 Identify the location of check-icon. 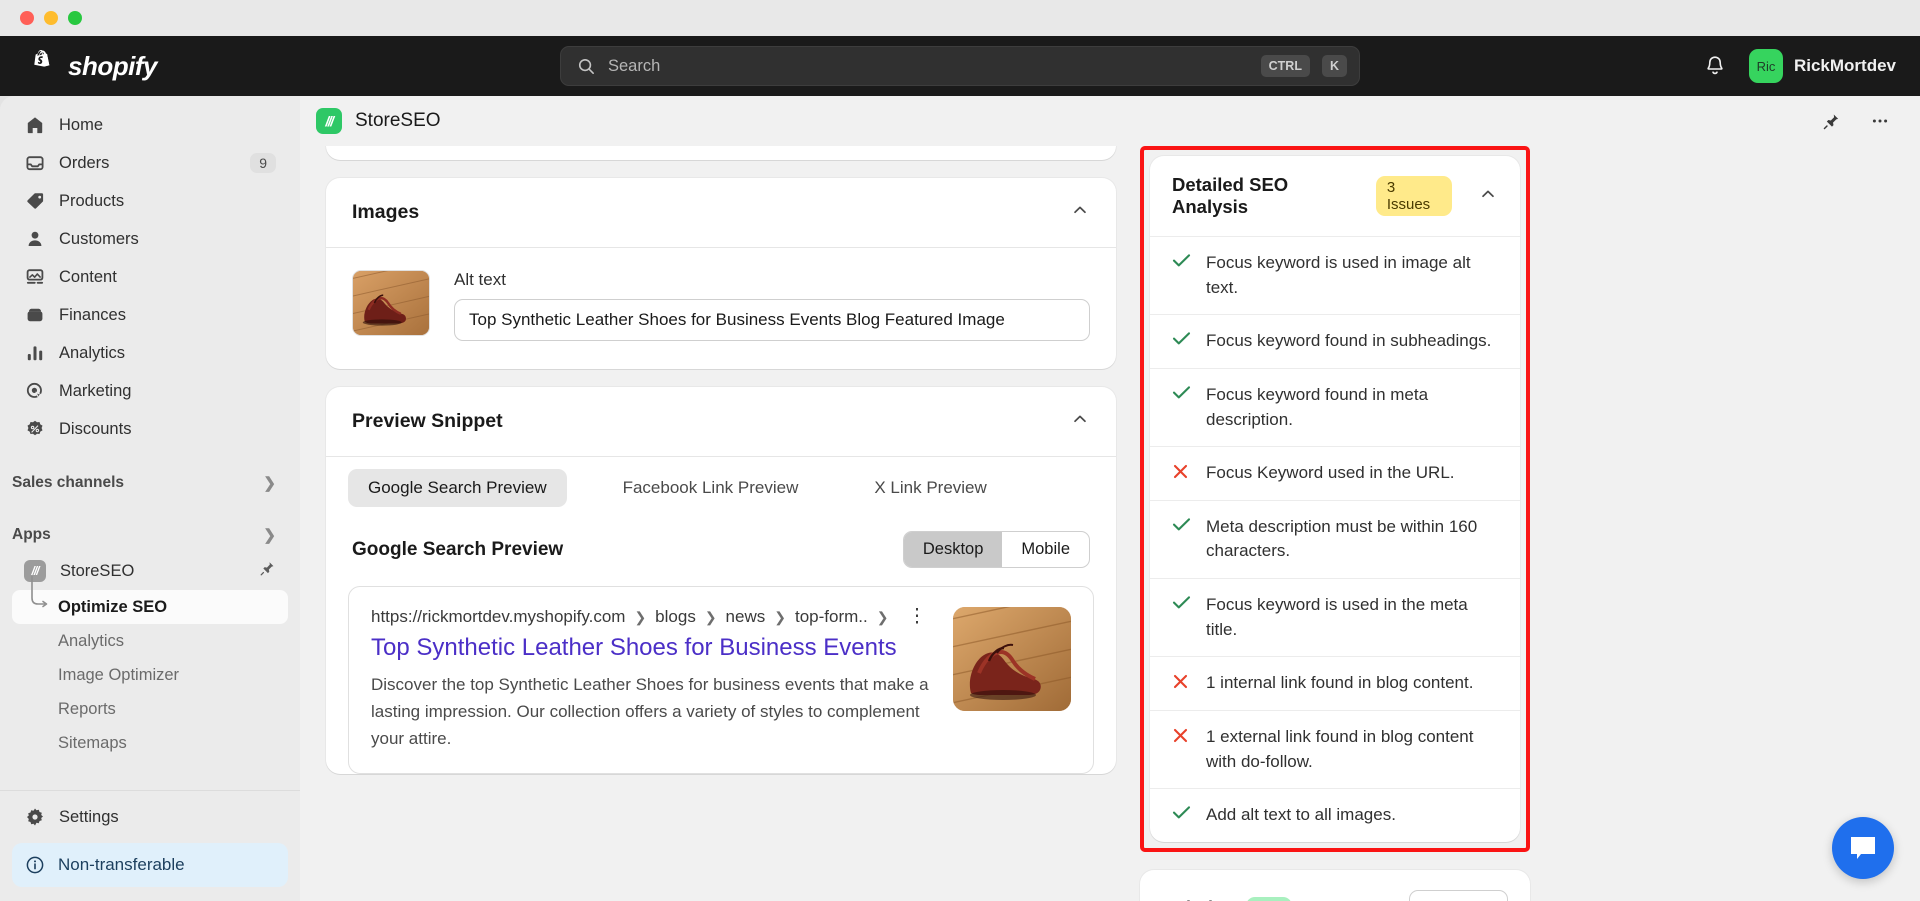
(1181, 604).